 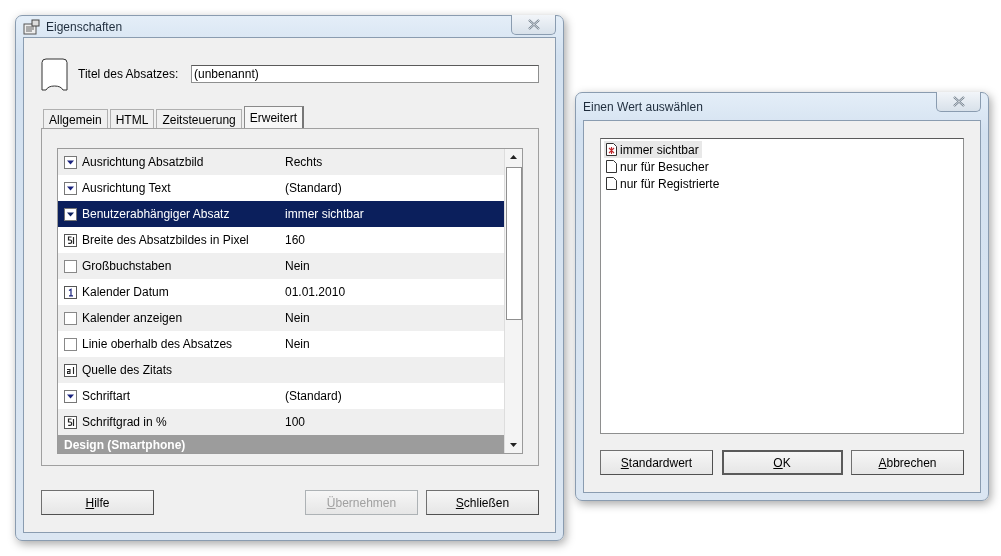 What do you see at coordinates (133, 318) in the screenshot?
I see `property-name: Kalender anzeigen` at bounding box center [133, 318].